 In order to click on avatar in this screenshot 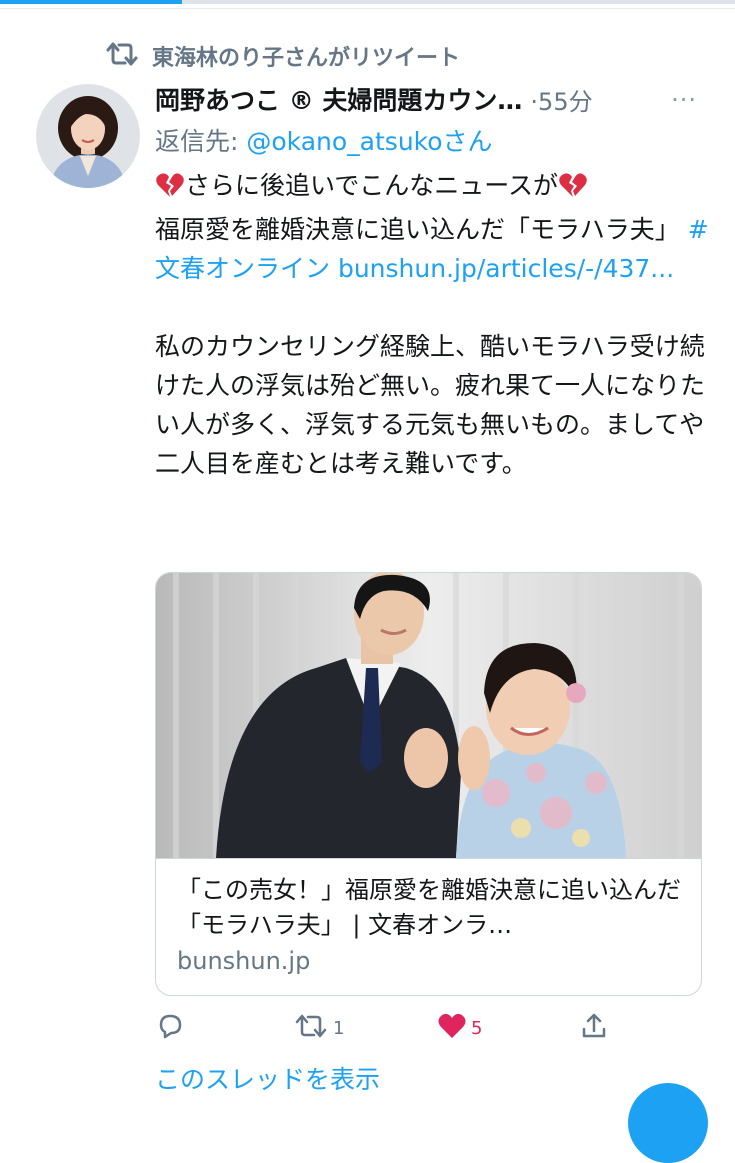, I will do `click(88, 136)`.